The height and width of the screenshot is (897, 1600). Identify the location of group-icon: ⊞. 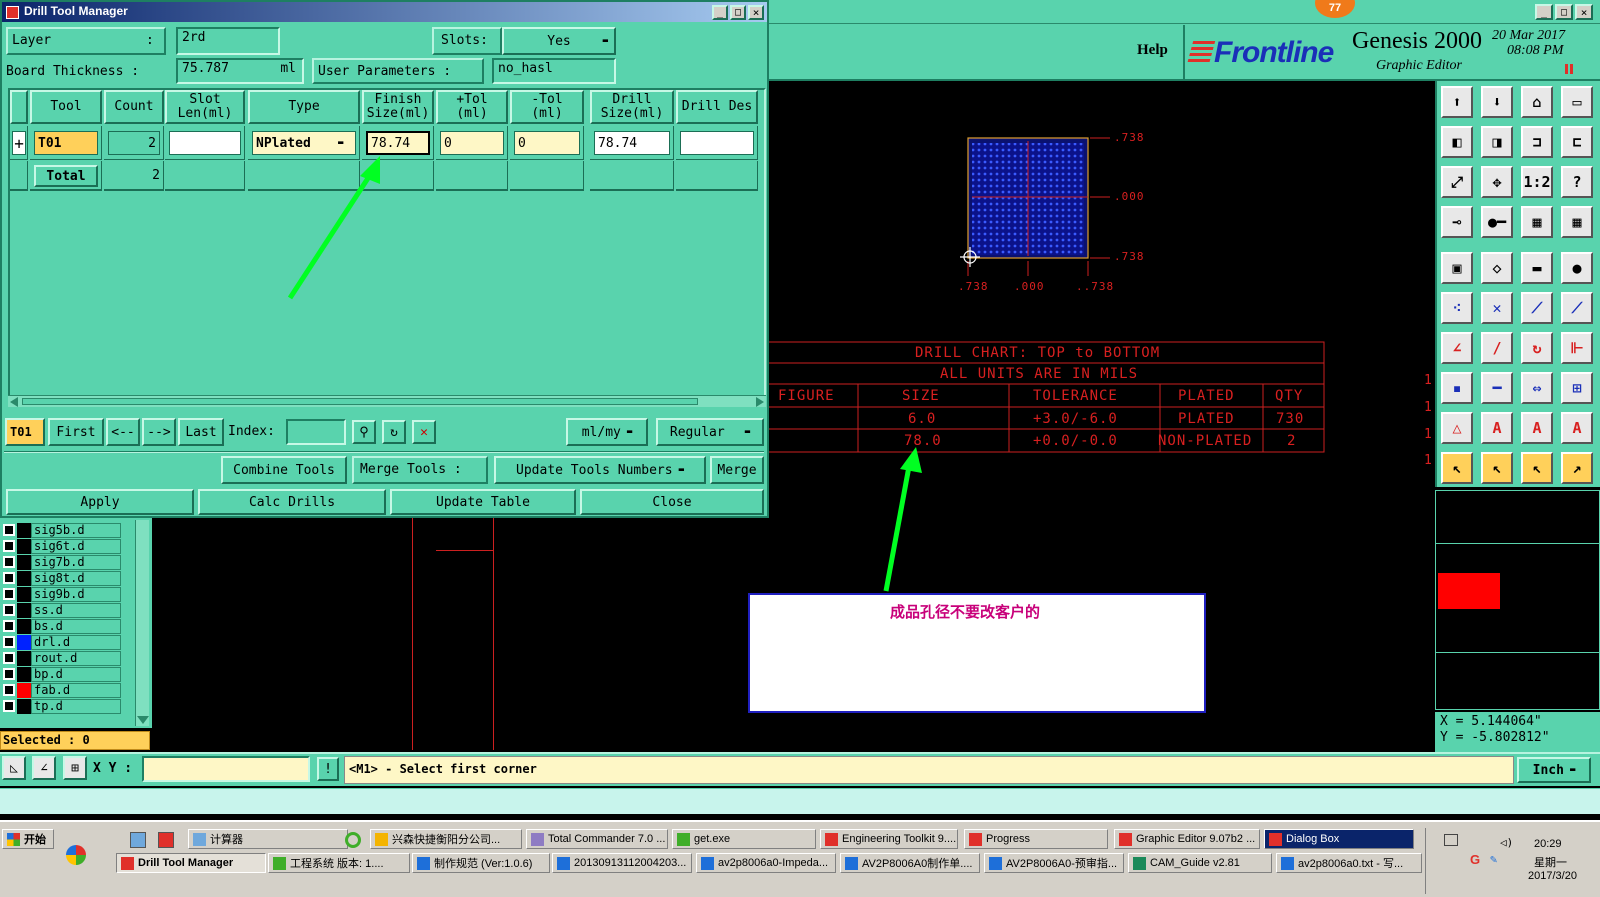
(1577, 388).